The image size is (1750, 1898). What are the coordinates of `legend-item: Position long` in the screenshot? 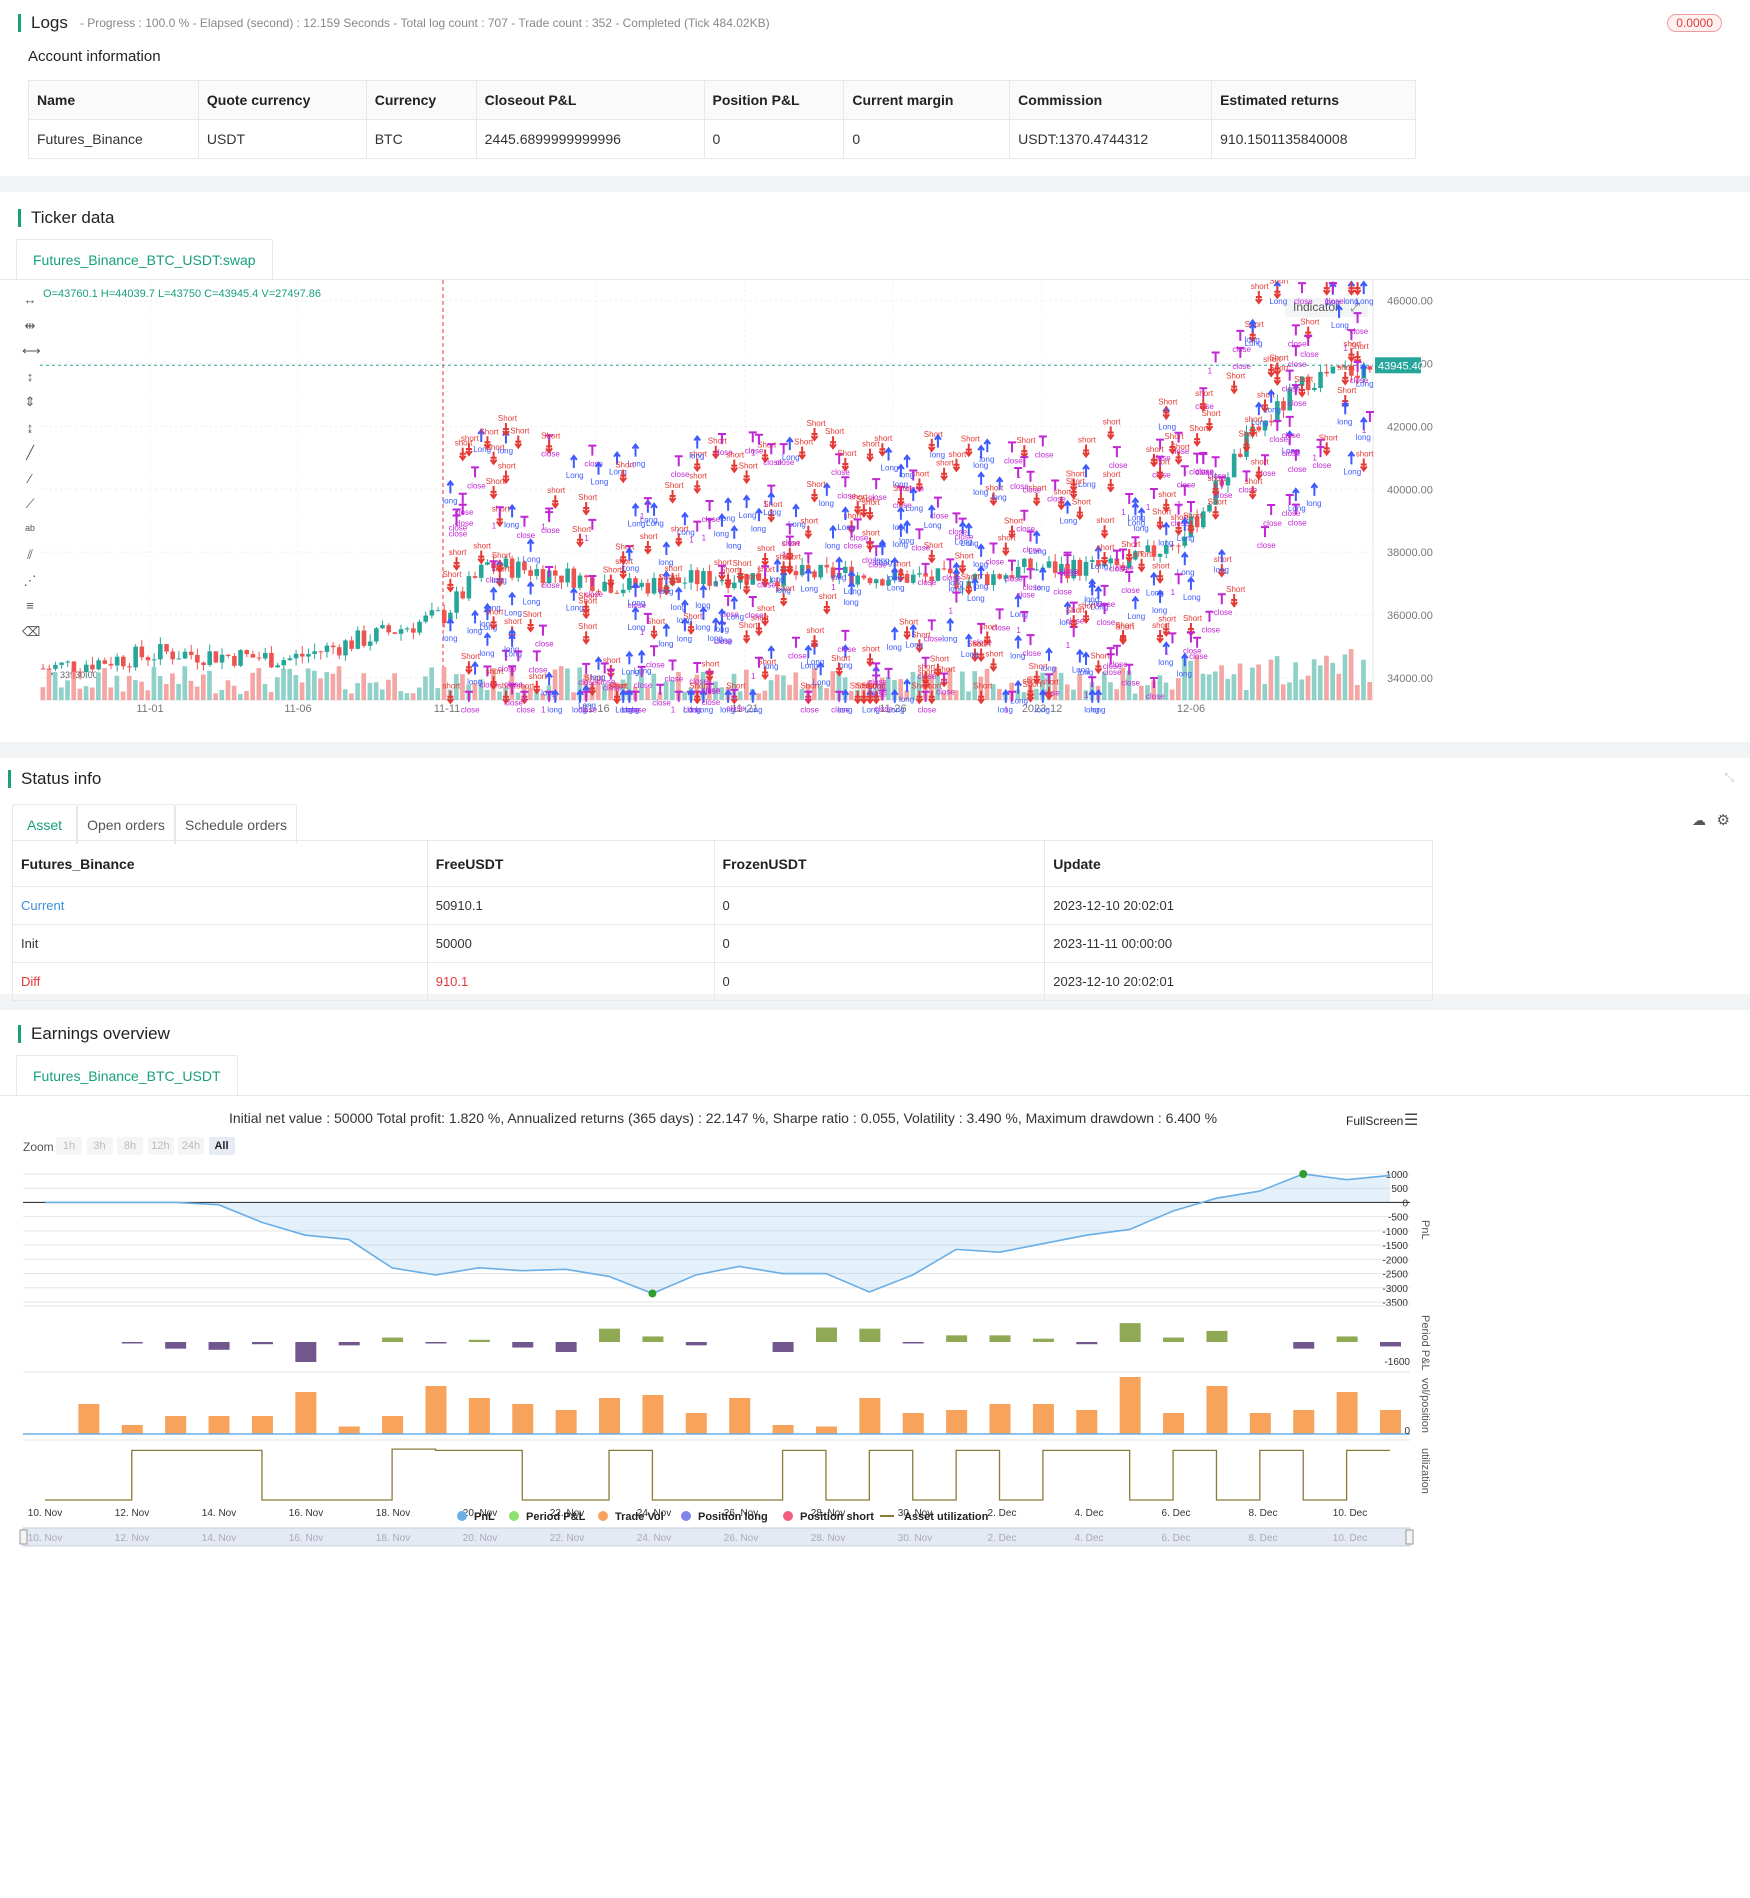 It's located at (724, 1517).